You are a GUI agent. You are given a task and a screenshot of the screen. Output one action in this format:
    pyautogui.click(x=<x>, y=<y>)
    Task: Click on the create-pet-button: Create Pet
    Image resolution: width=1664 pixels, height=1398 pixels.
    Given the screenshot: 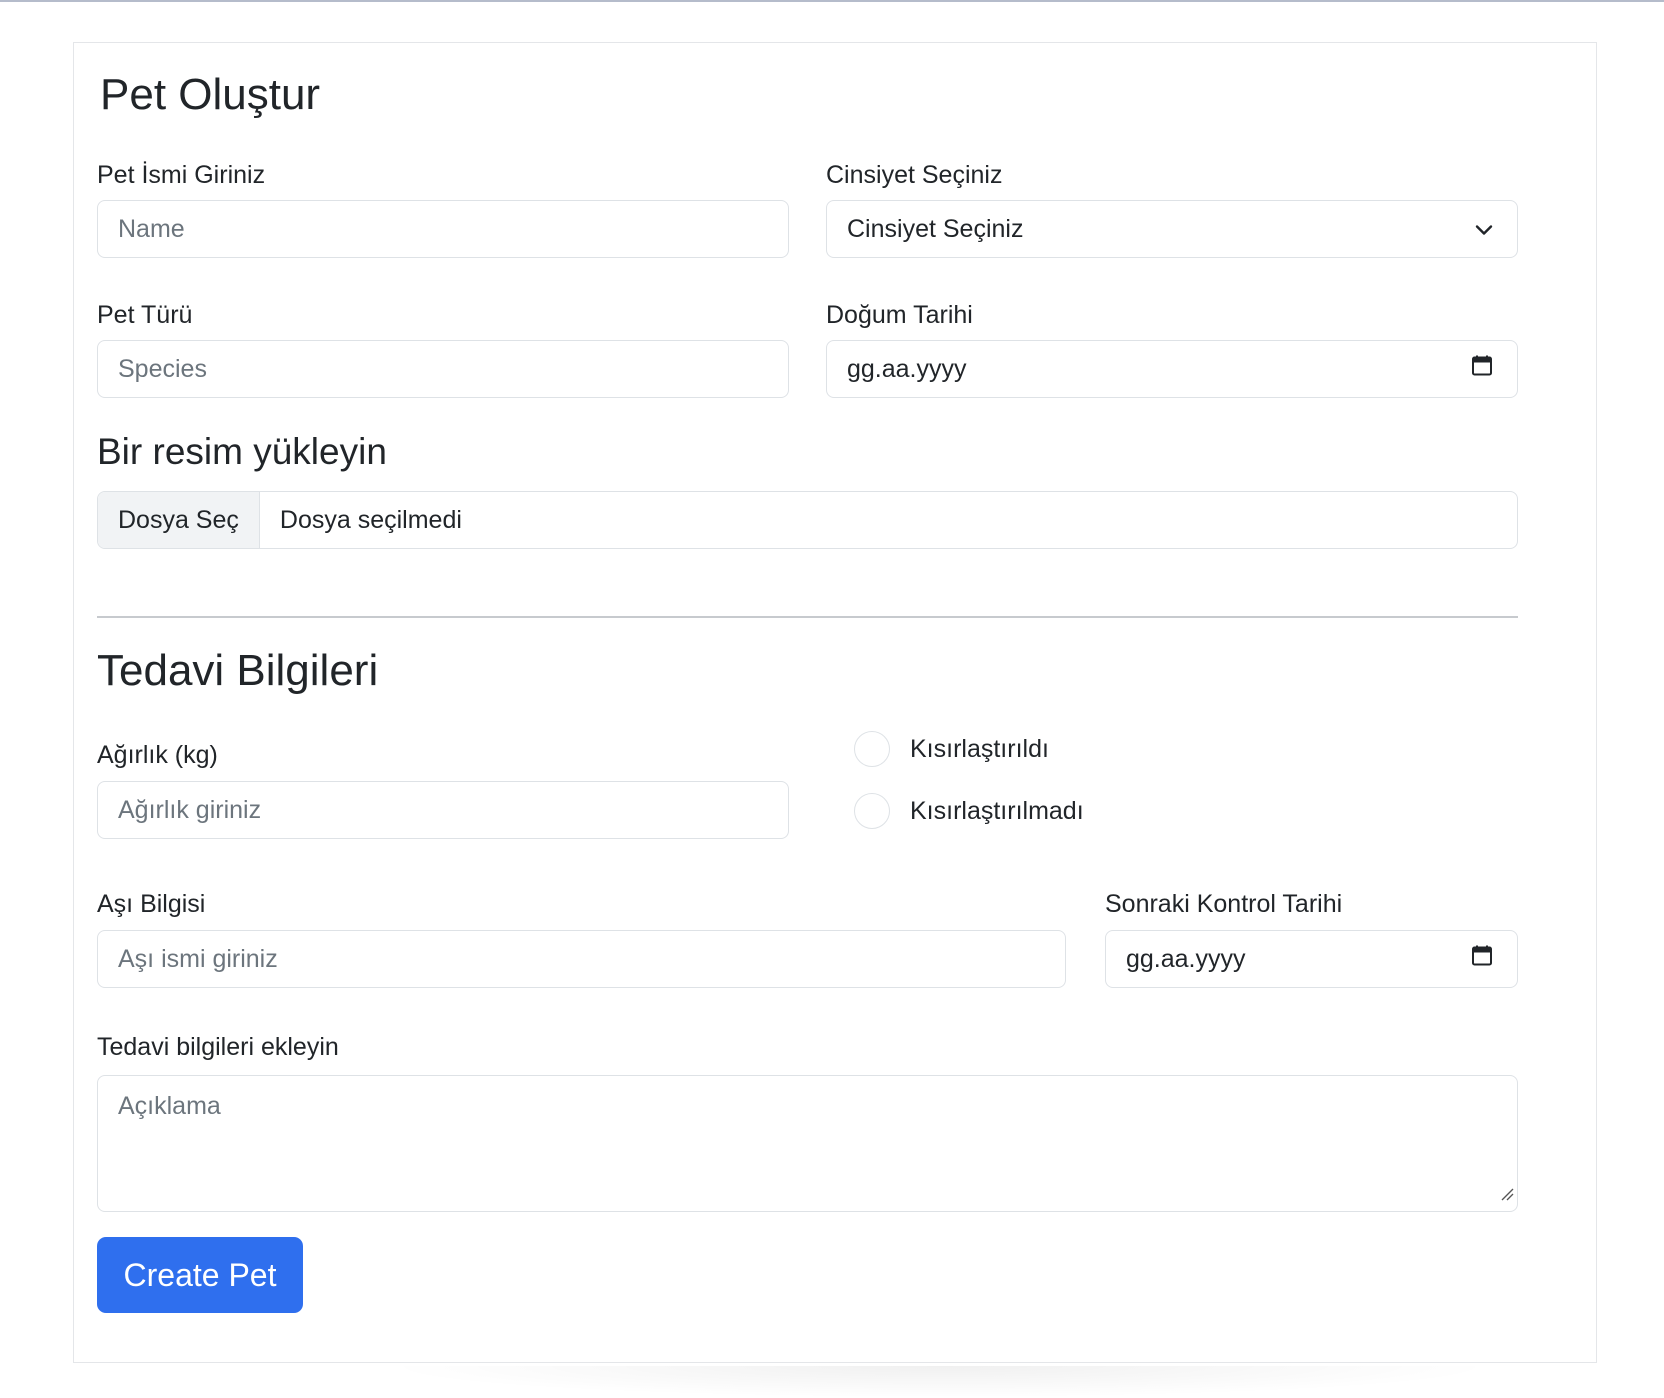 What is the action you would take?
    pyautogui.click(x=200, y=1275)
    